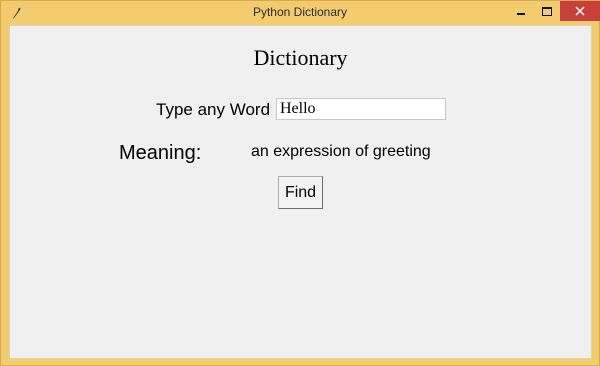 Image resolution: width=600 pixels, height=366 pixels. I want to click on maximize-button, so click(547, 11).